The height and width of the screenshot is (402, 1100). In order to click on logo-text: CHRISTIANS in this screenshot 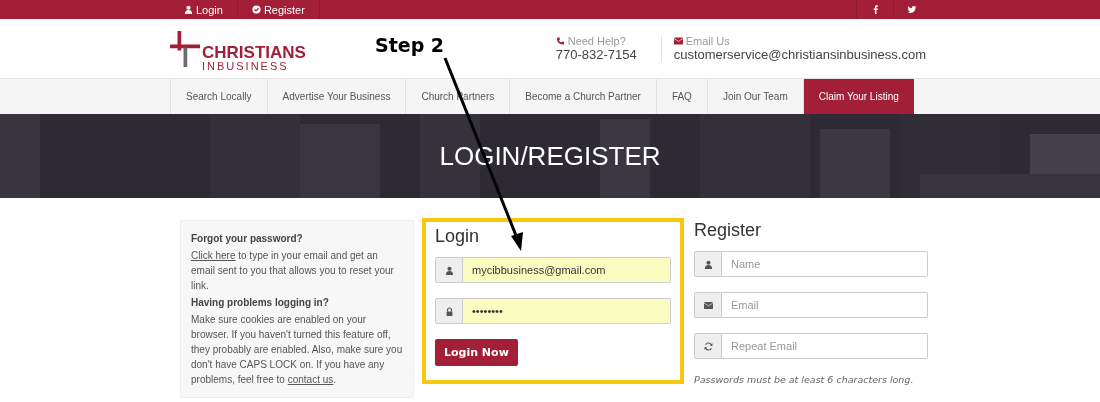, I will do `click(254, 52)`.